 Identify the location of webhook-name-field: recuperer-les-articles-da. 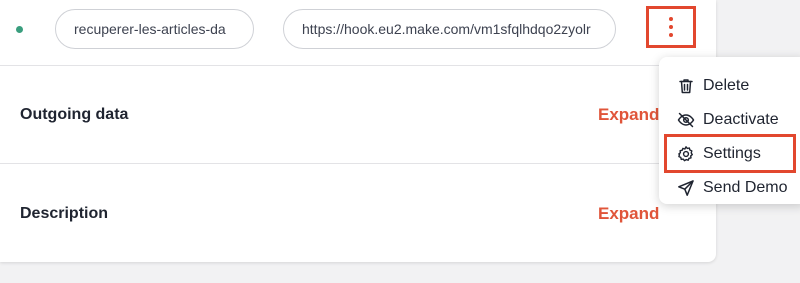
(154, 29).